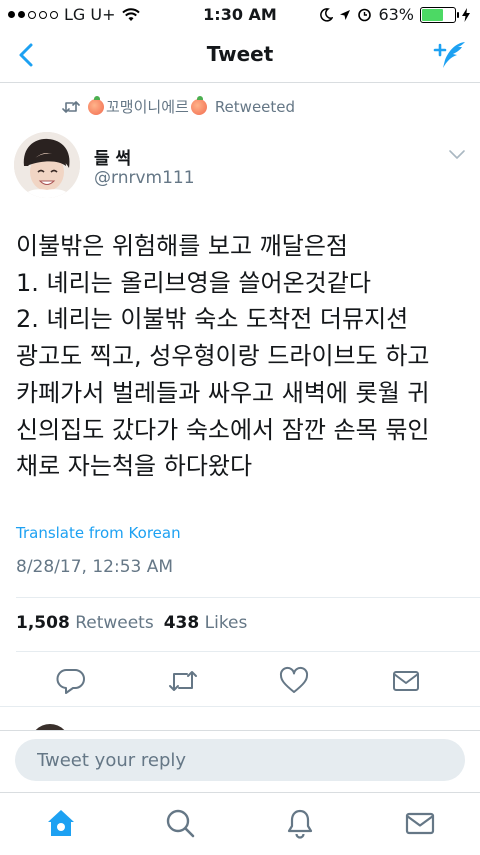 Image resolution: width=480 pixels, height=855 pixels. I want to click on do-not-disturb-moon-icon, so click(327, 14).